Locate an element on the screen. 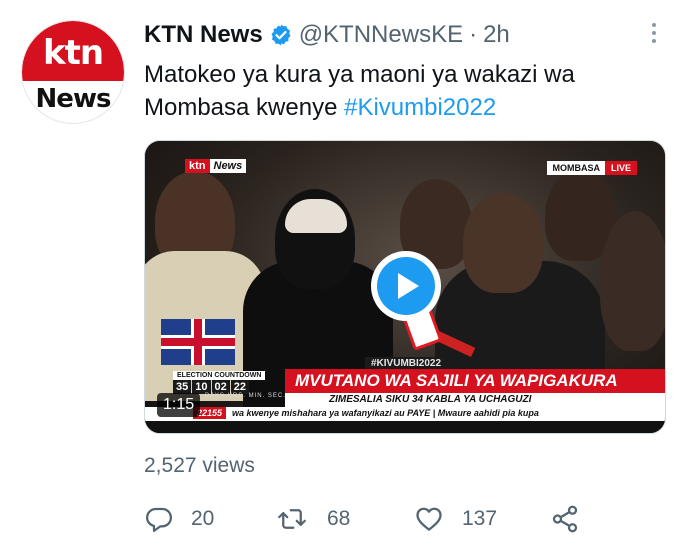 The image size is (689, 555). avatar-logo-top: ktn is located at coordinates (73, 53).